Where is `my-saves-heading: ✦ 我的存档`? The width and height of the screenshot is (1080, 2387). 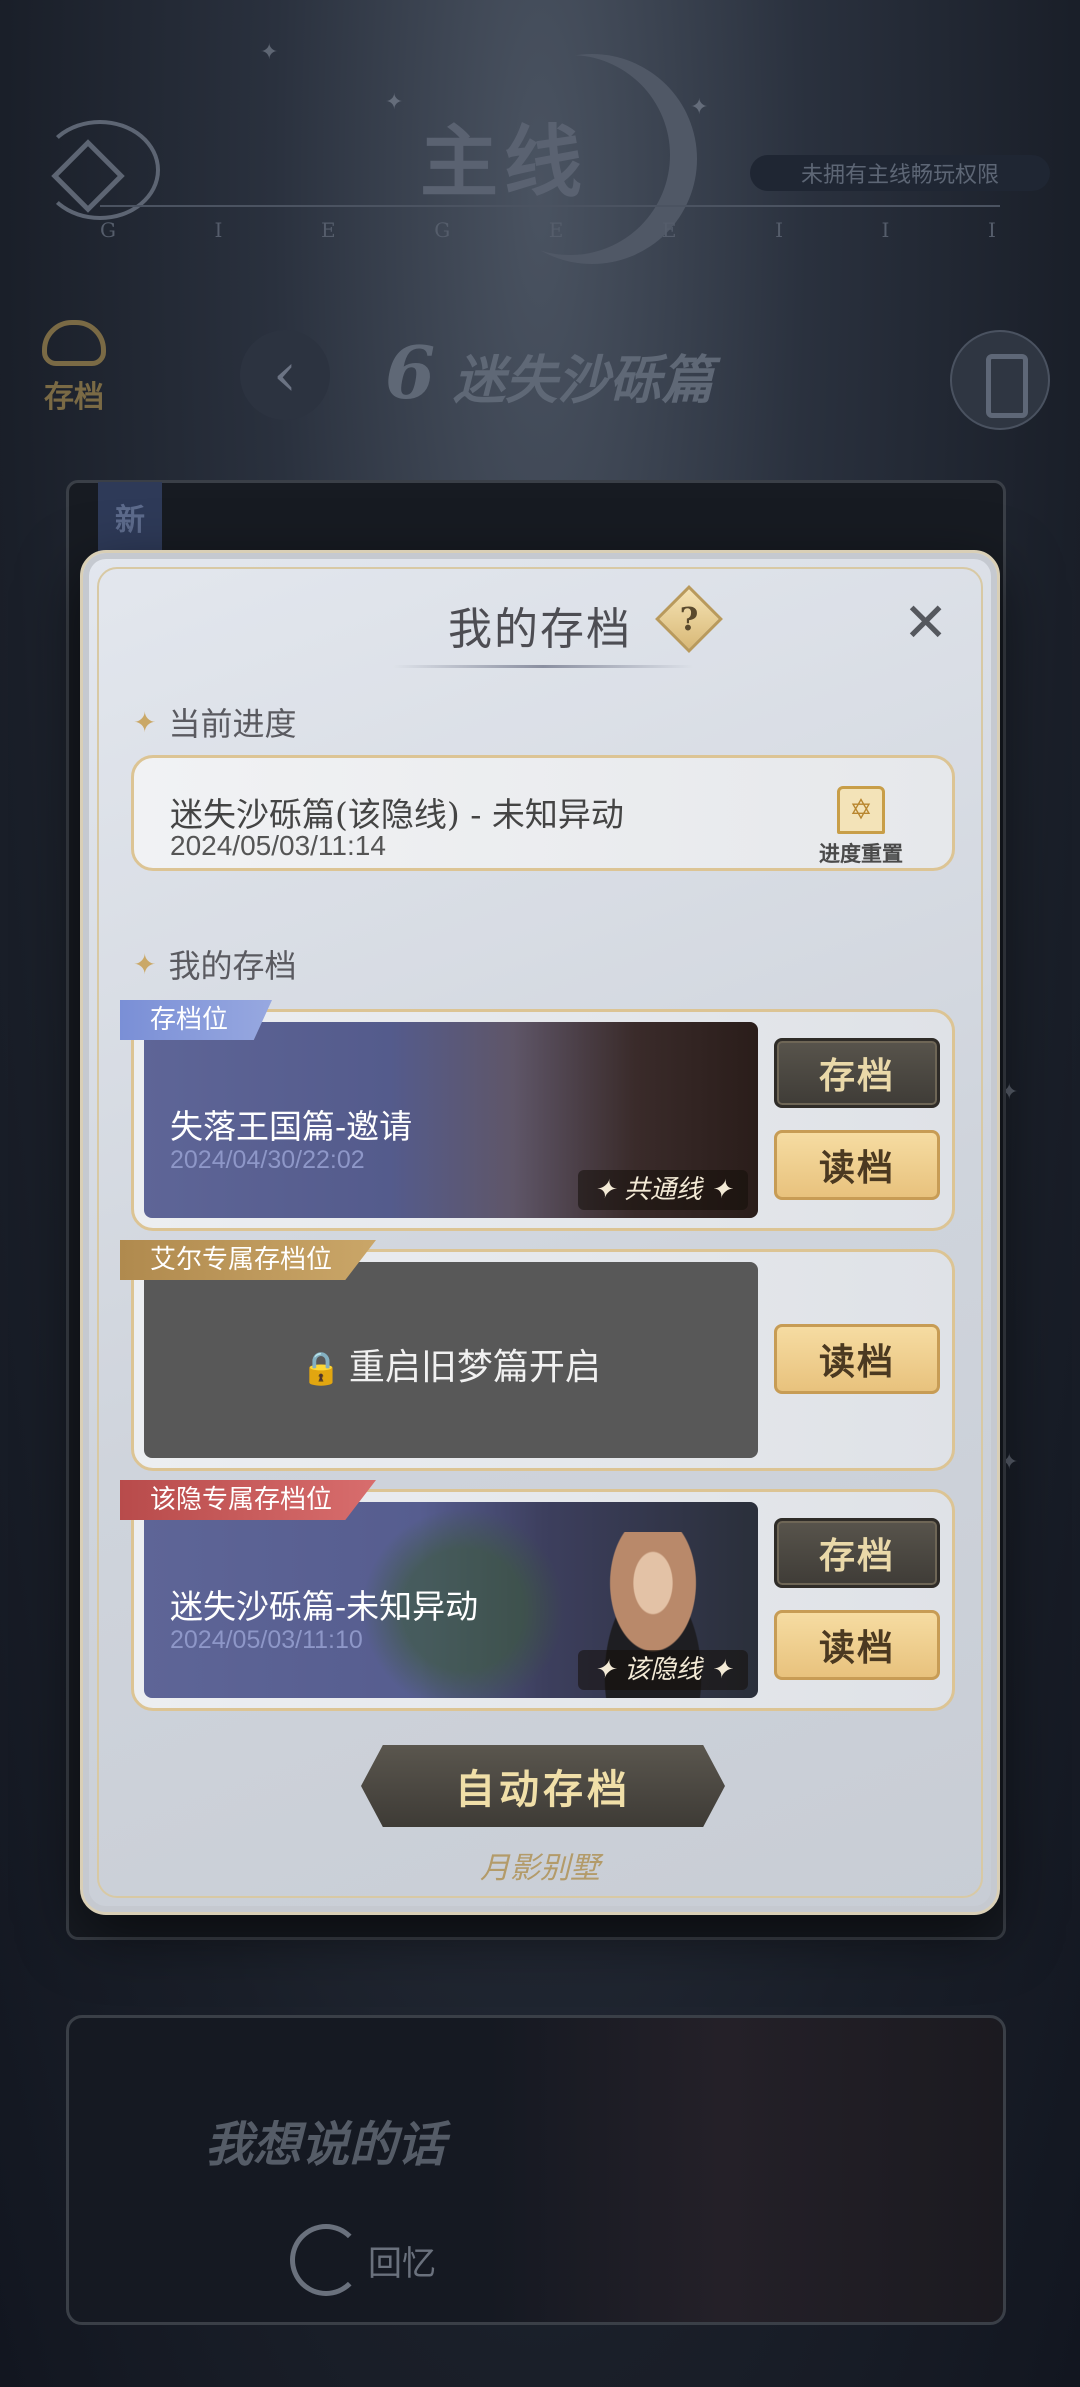
my-saves-heading: ✦ 我的存档 is located at coordinates (214, 964).